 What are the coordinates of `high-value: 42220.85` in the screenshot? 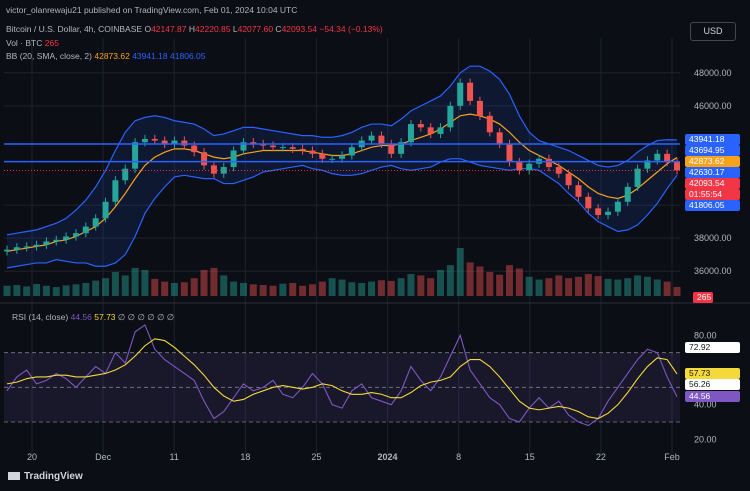 It's located at (213, 29).